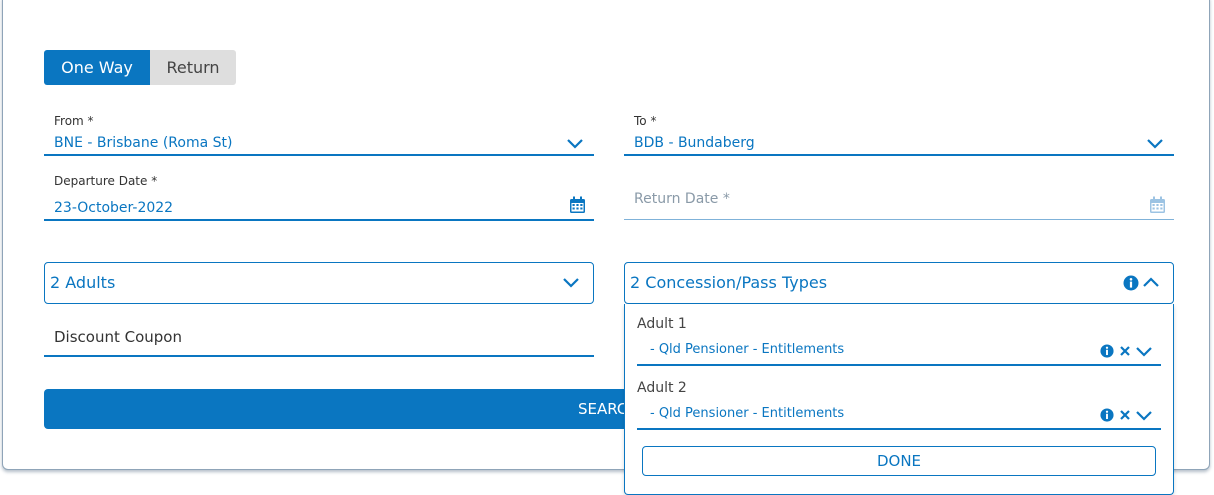 This screenshot has width=1214, height=495. Describe the element at coordinates (694, 143) in the screenshot. I see `to-value: BDB - Bundaberg` at that location.